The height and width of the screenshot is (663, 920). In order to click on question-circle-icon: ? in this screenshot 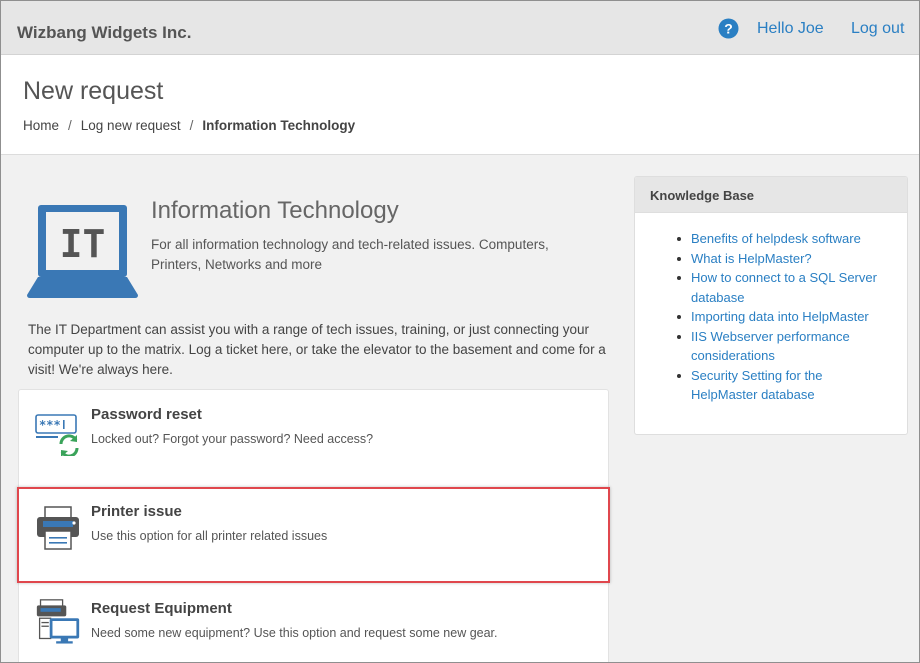, I will do `click(728, 28)`.